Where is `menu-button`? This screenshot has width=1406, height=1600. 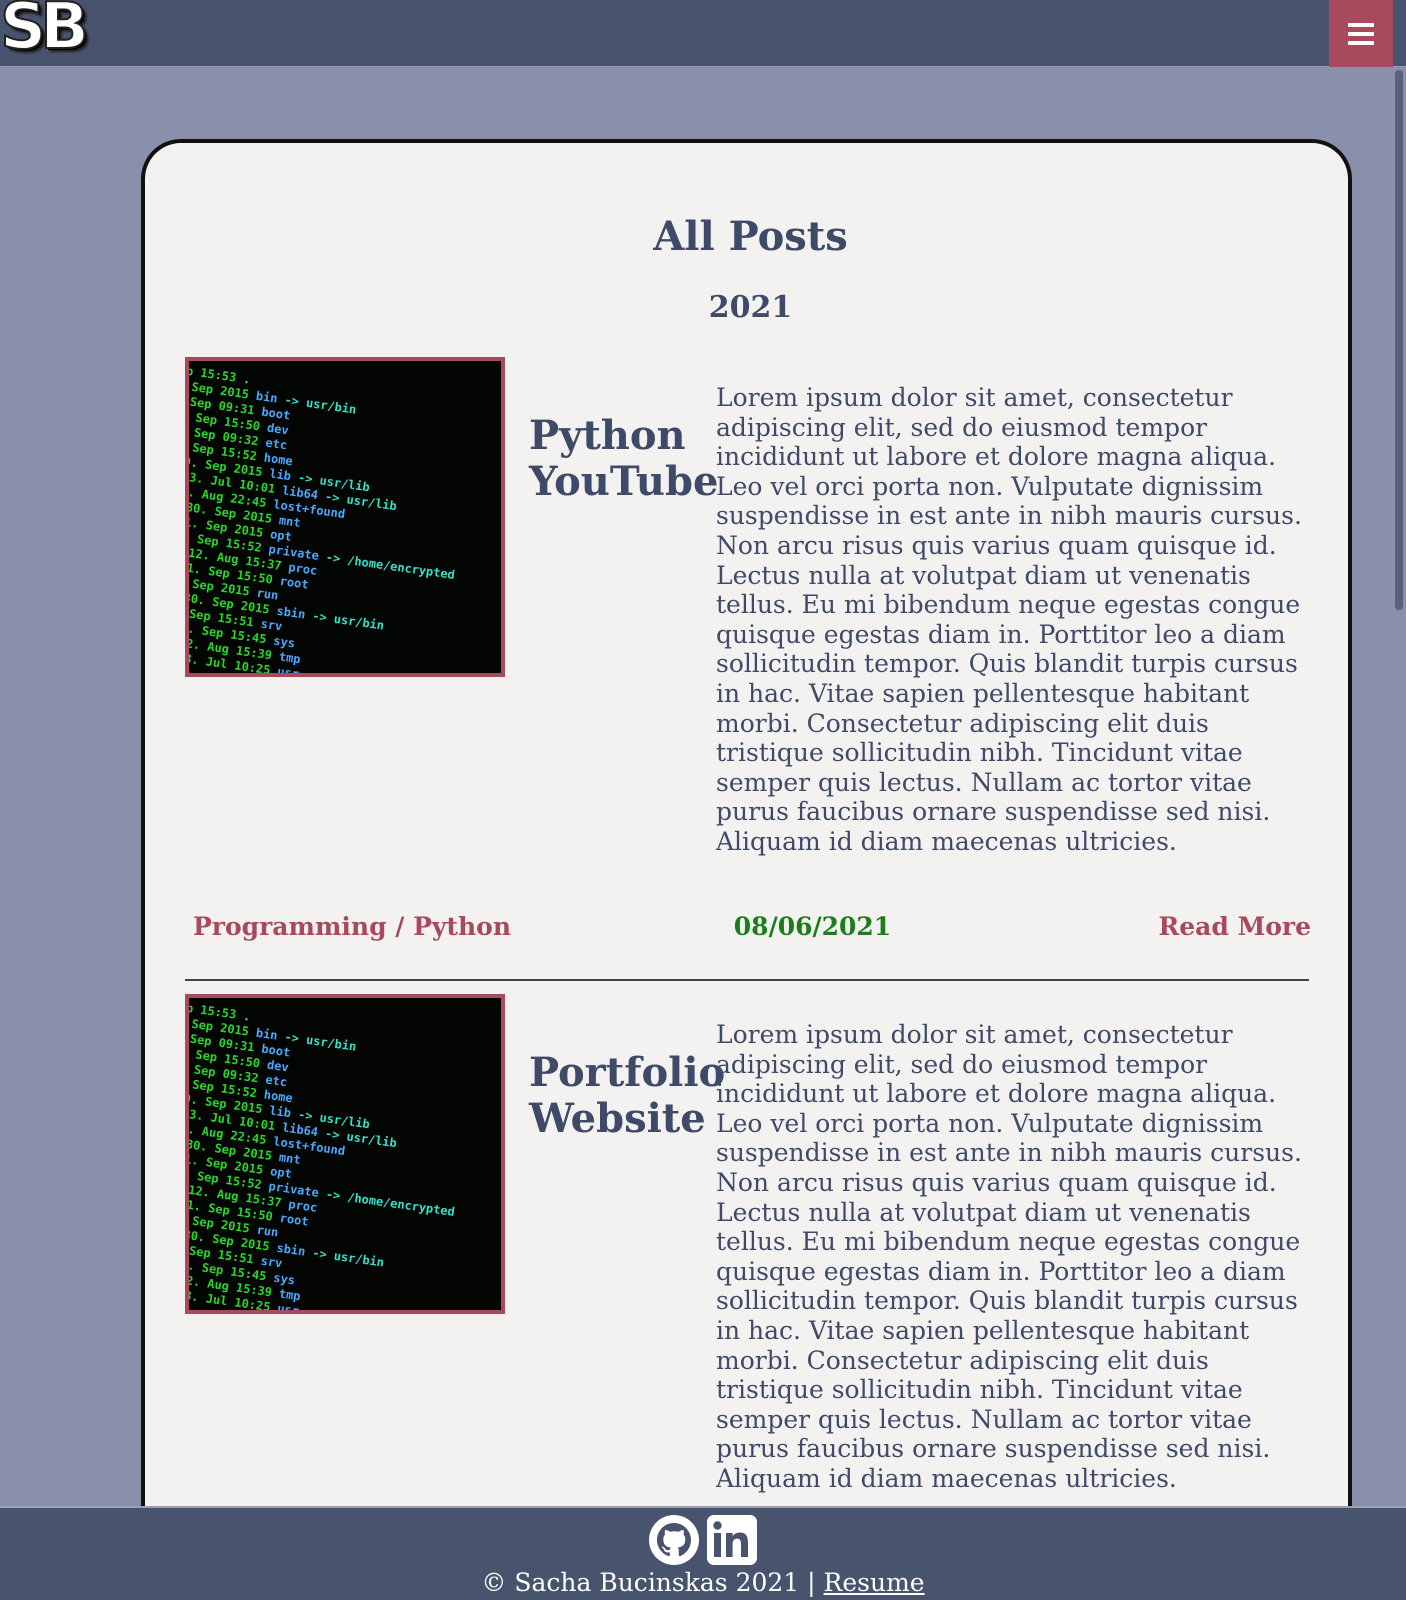
menu-button is located at coordinates (1361, 33).